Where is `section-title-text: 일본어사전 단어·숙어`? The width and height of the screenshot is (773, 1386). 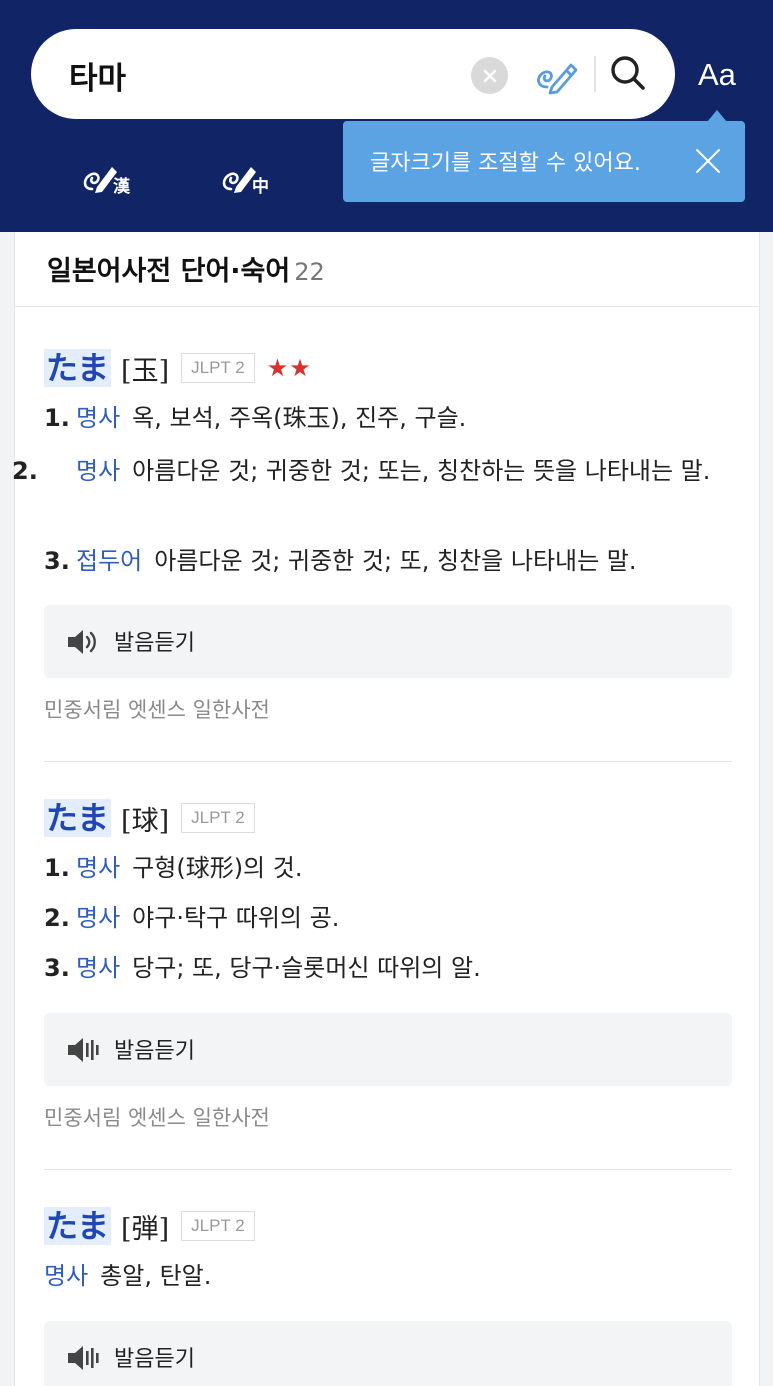
section-title-text: 일본어사전 단어·숙어 is located at coordinates (169, 271).